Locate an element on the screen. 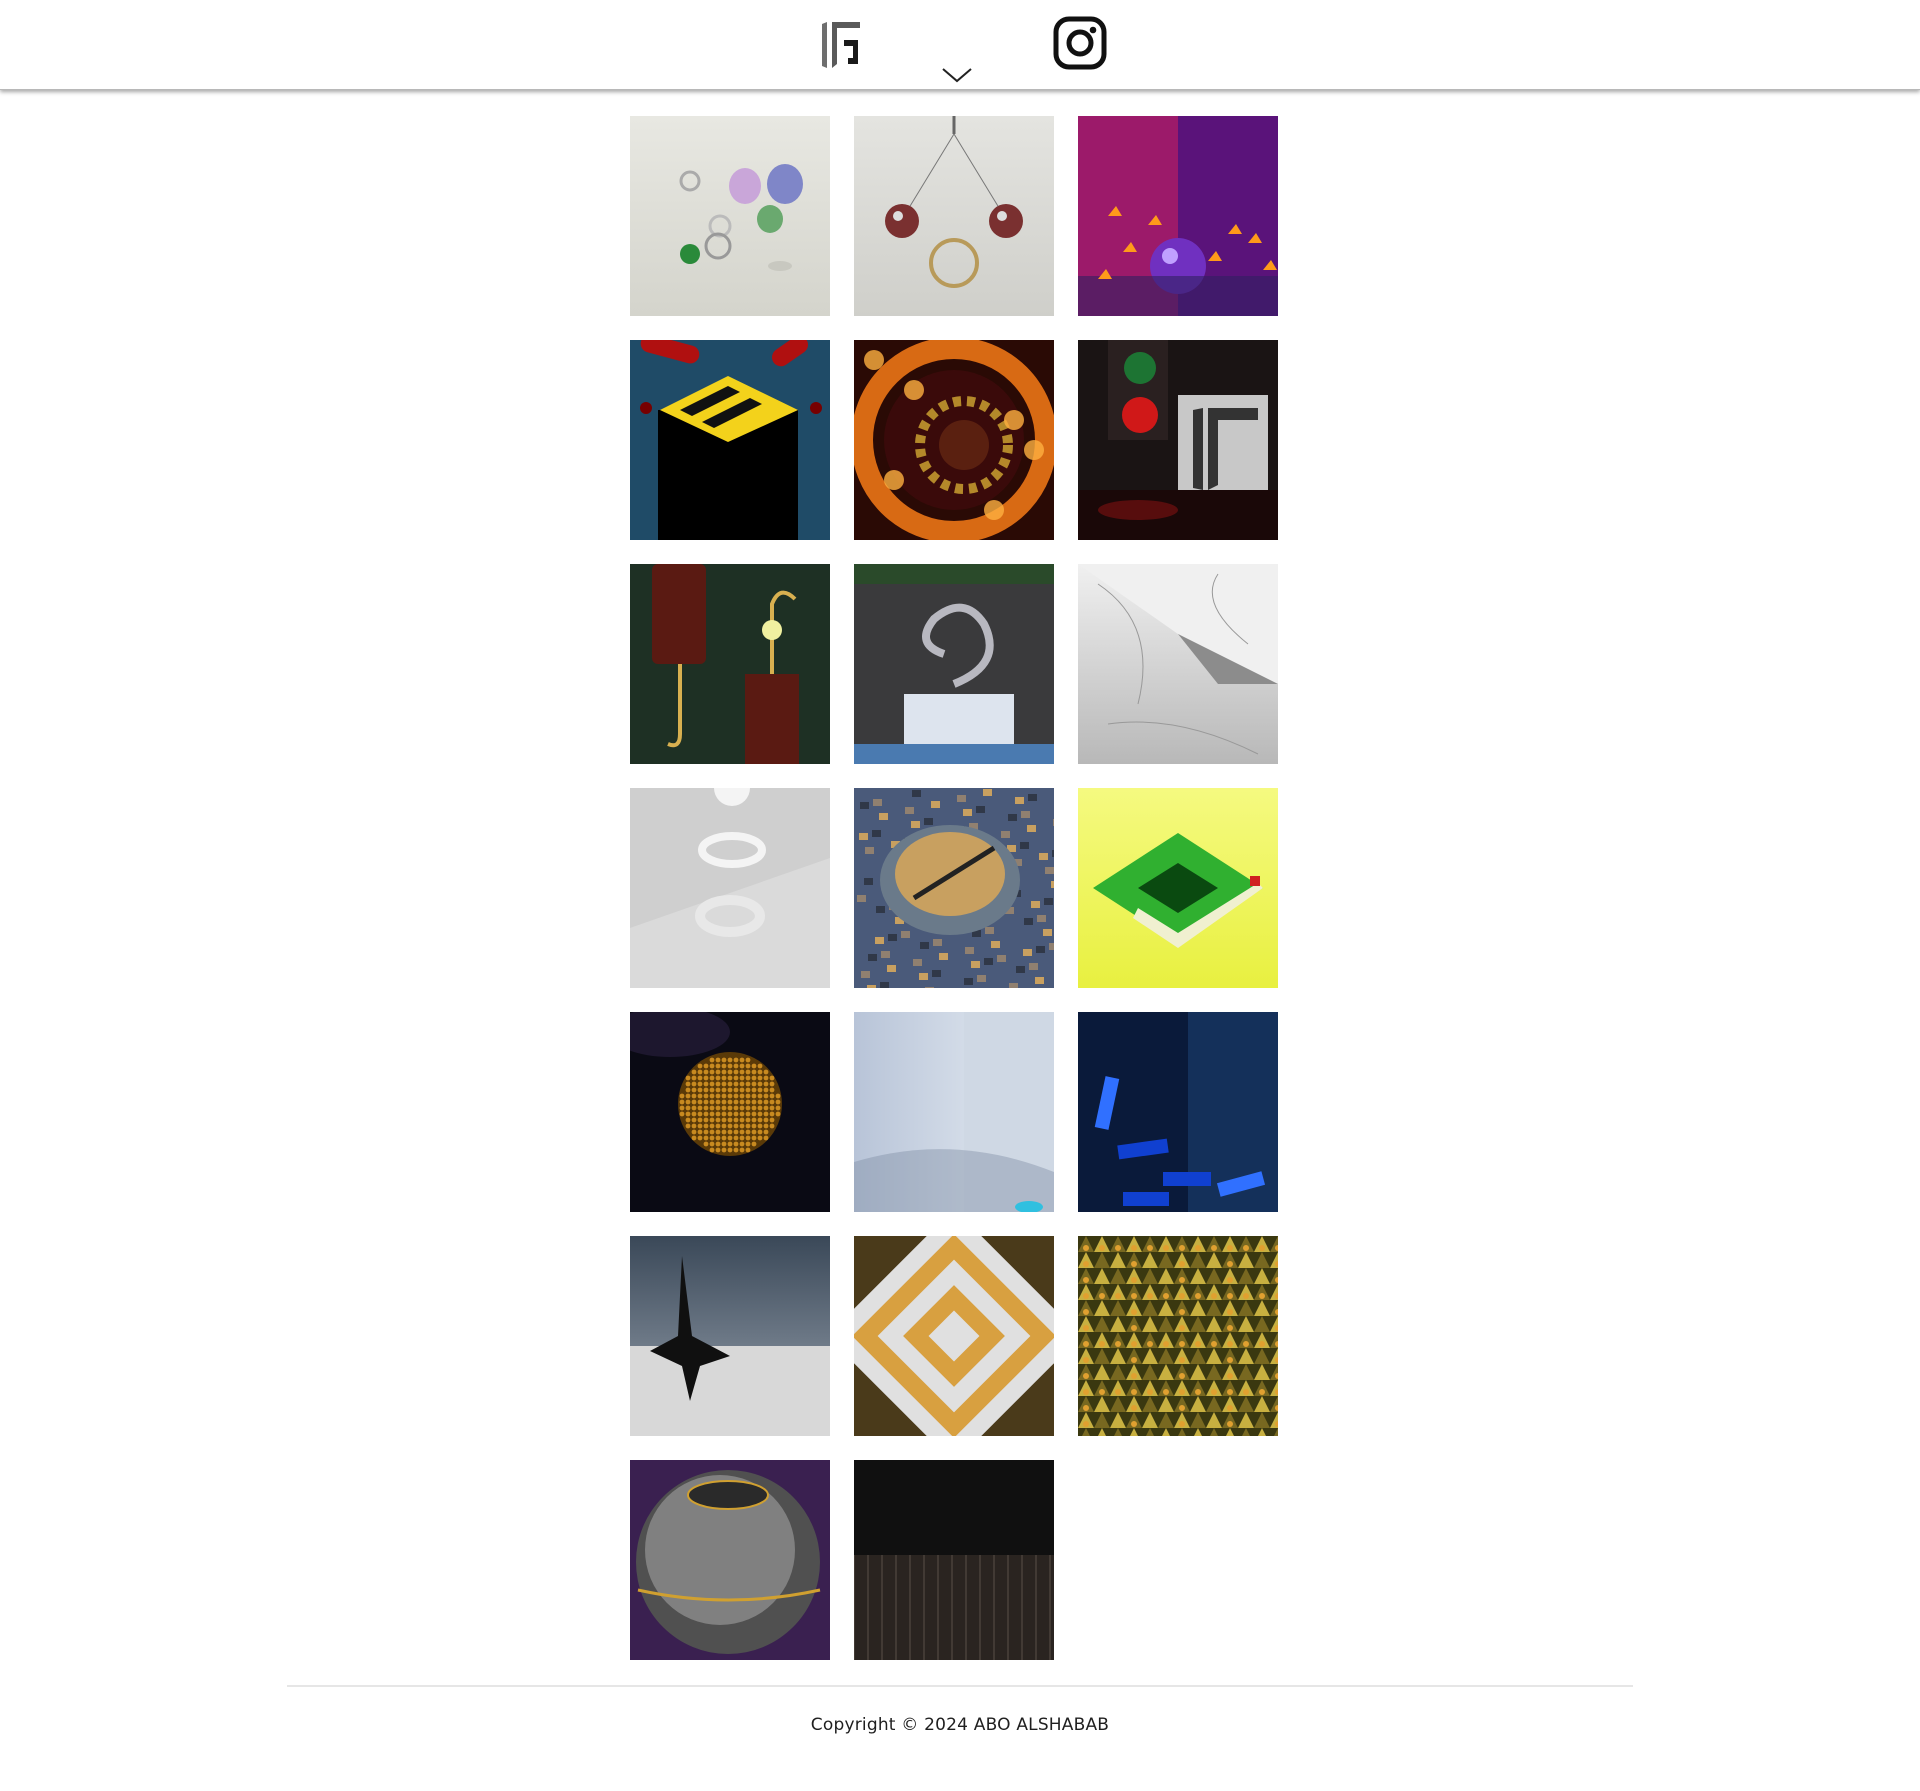 This screenshot has width=1920, height=1791. gallery-thumbnail-white-torus-rings is located at coordinates (730, 888).